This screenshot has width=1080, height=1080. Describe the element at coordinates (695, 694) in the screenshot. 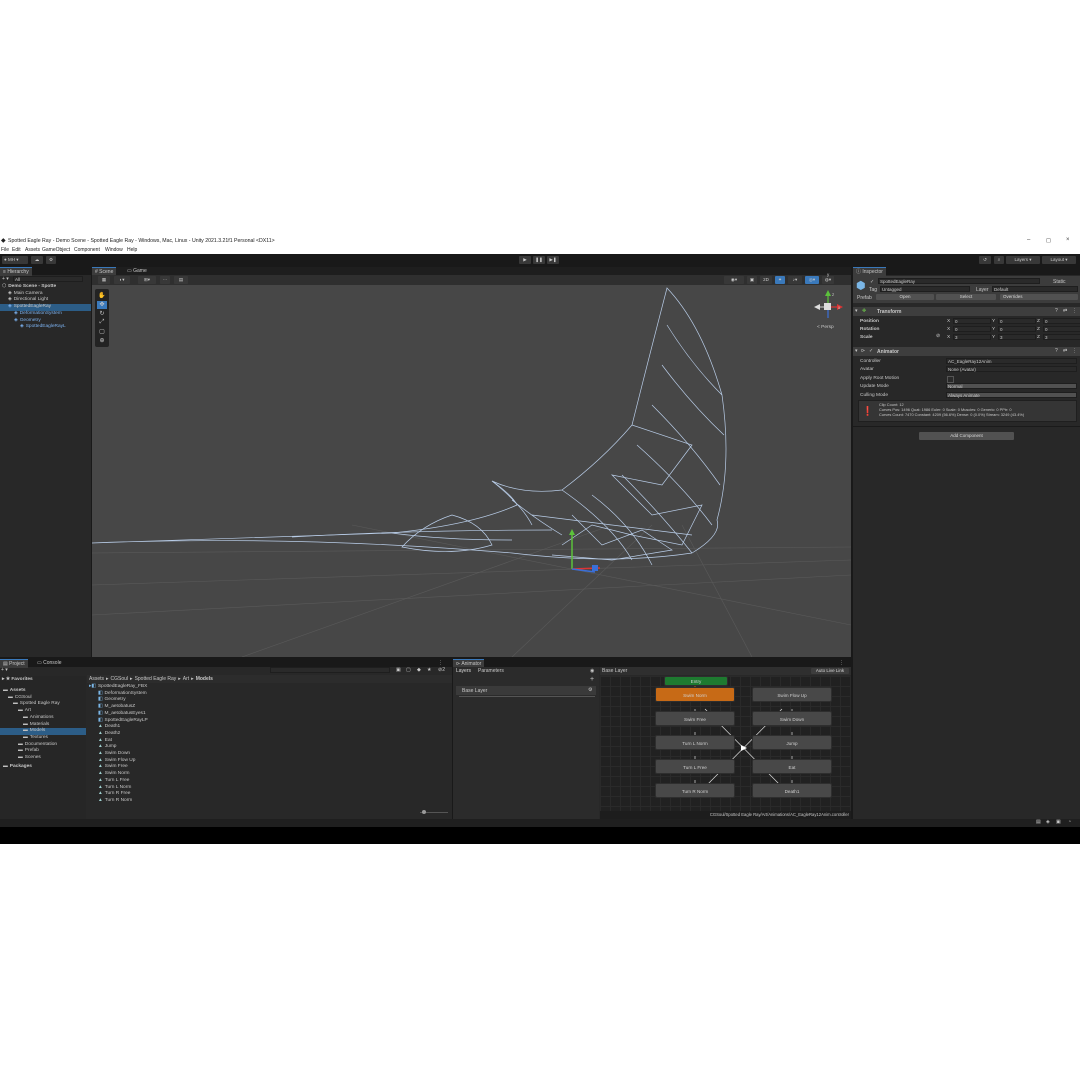

I see `state-node: Swim Norm` at that location.